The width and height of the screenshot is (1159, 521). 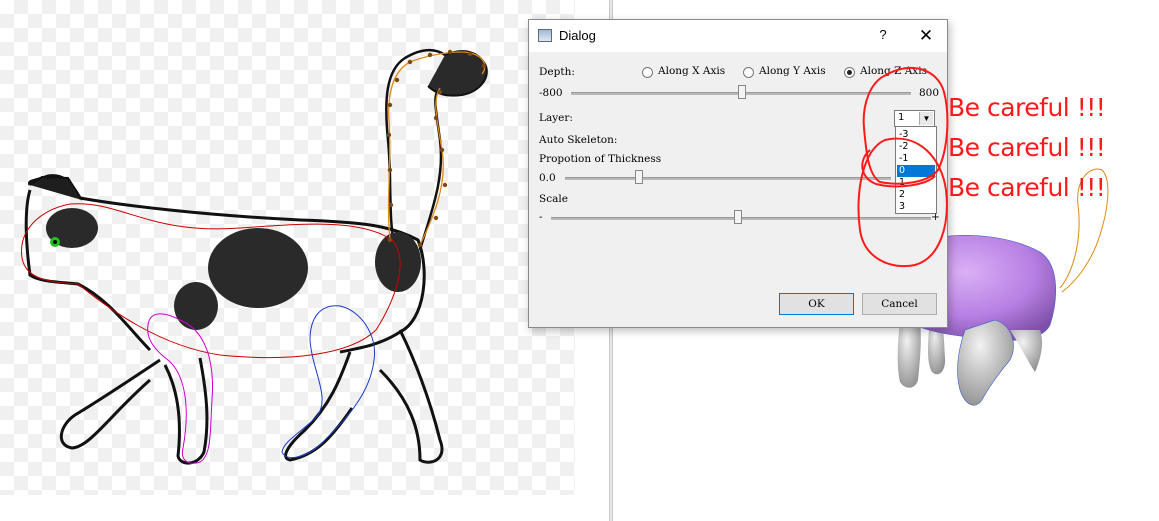 I want to click on warning-annotation-1: Be careful !!!, so click(x=1027, y=107).